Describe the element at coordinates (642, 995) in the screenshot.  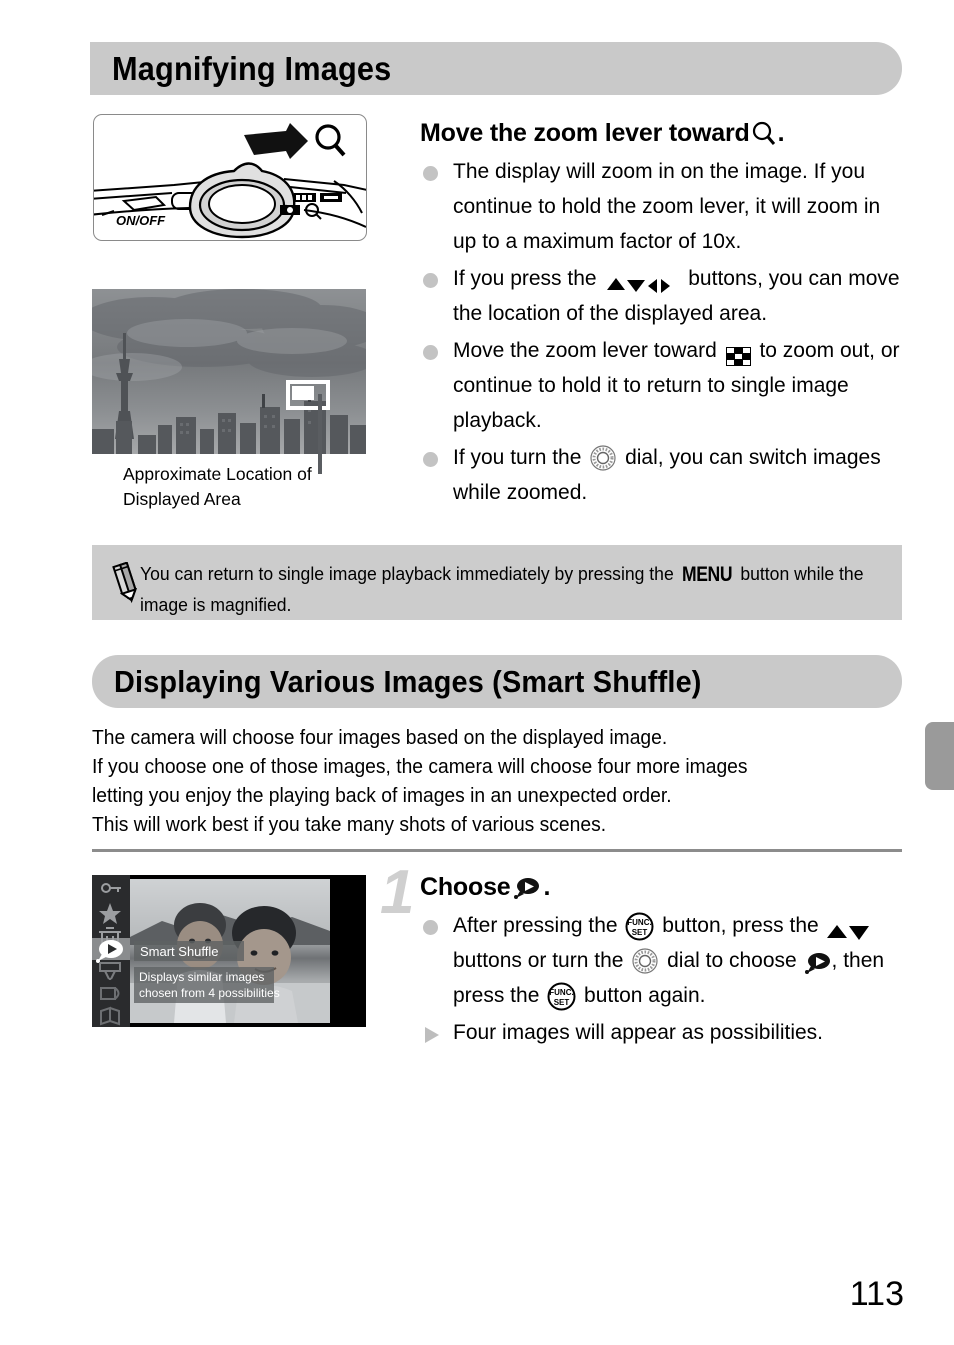
I see `bullet-text-cont: button again.` at that location.